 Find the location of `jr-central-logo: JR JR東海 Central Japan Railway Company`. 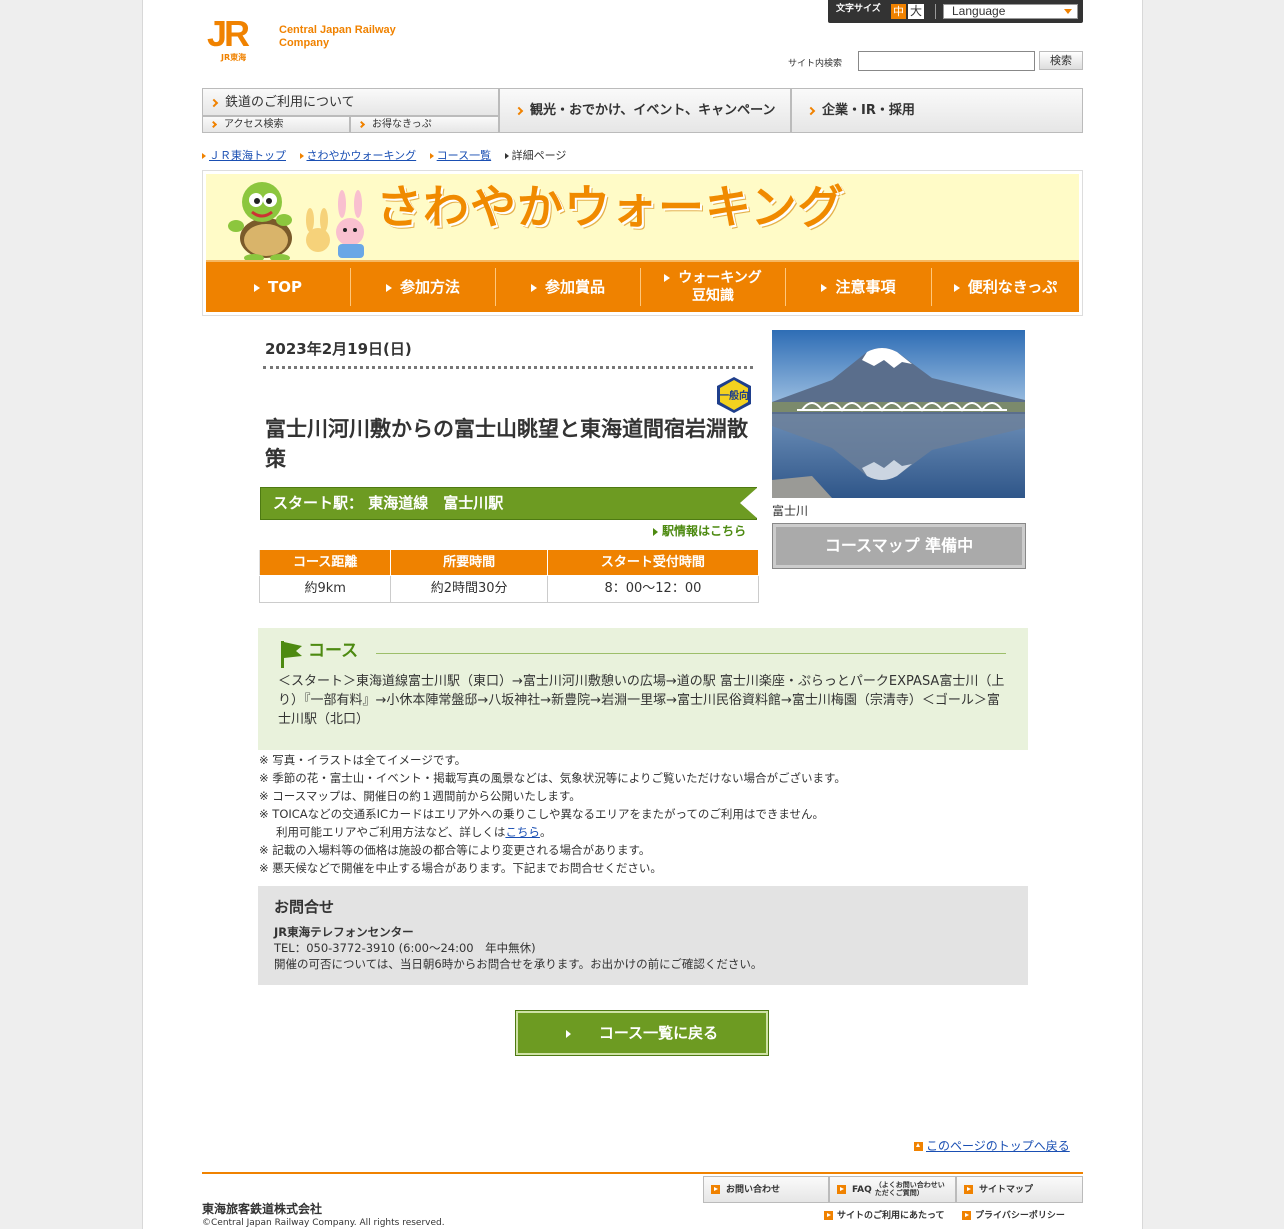

jr-central-logo: JR JR東海 Central Japan Railway Company is located at coordinates (307, 40).